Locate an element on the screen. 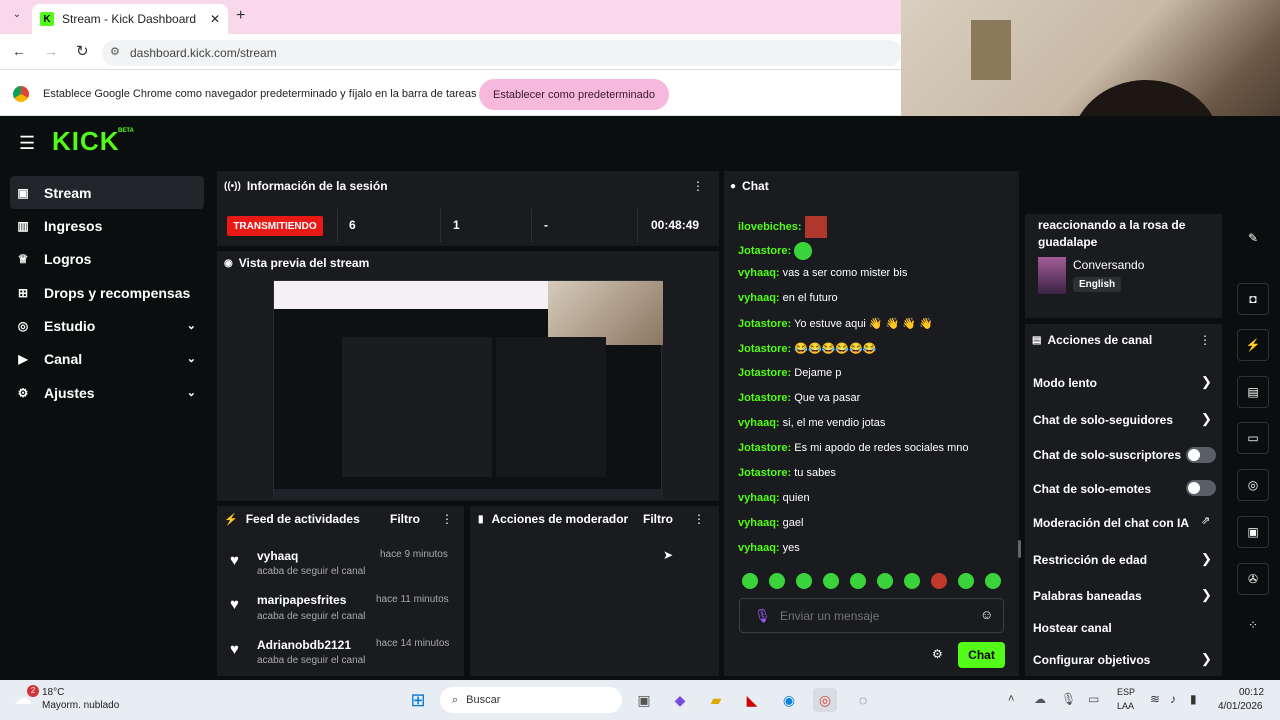 The width and height of the screenshot is (1280, 720). nav-canal: ▶ Canal ⌄ is located at coordinates (107, 358).